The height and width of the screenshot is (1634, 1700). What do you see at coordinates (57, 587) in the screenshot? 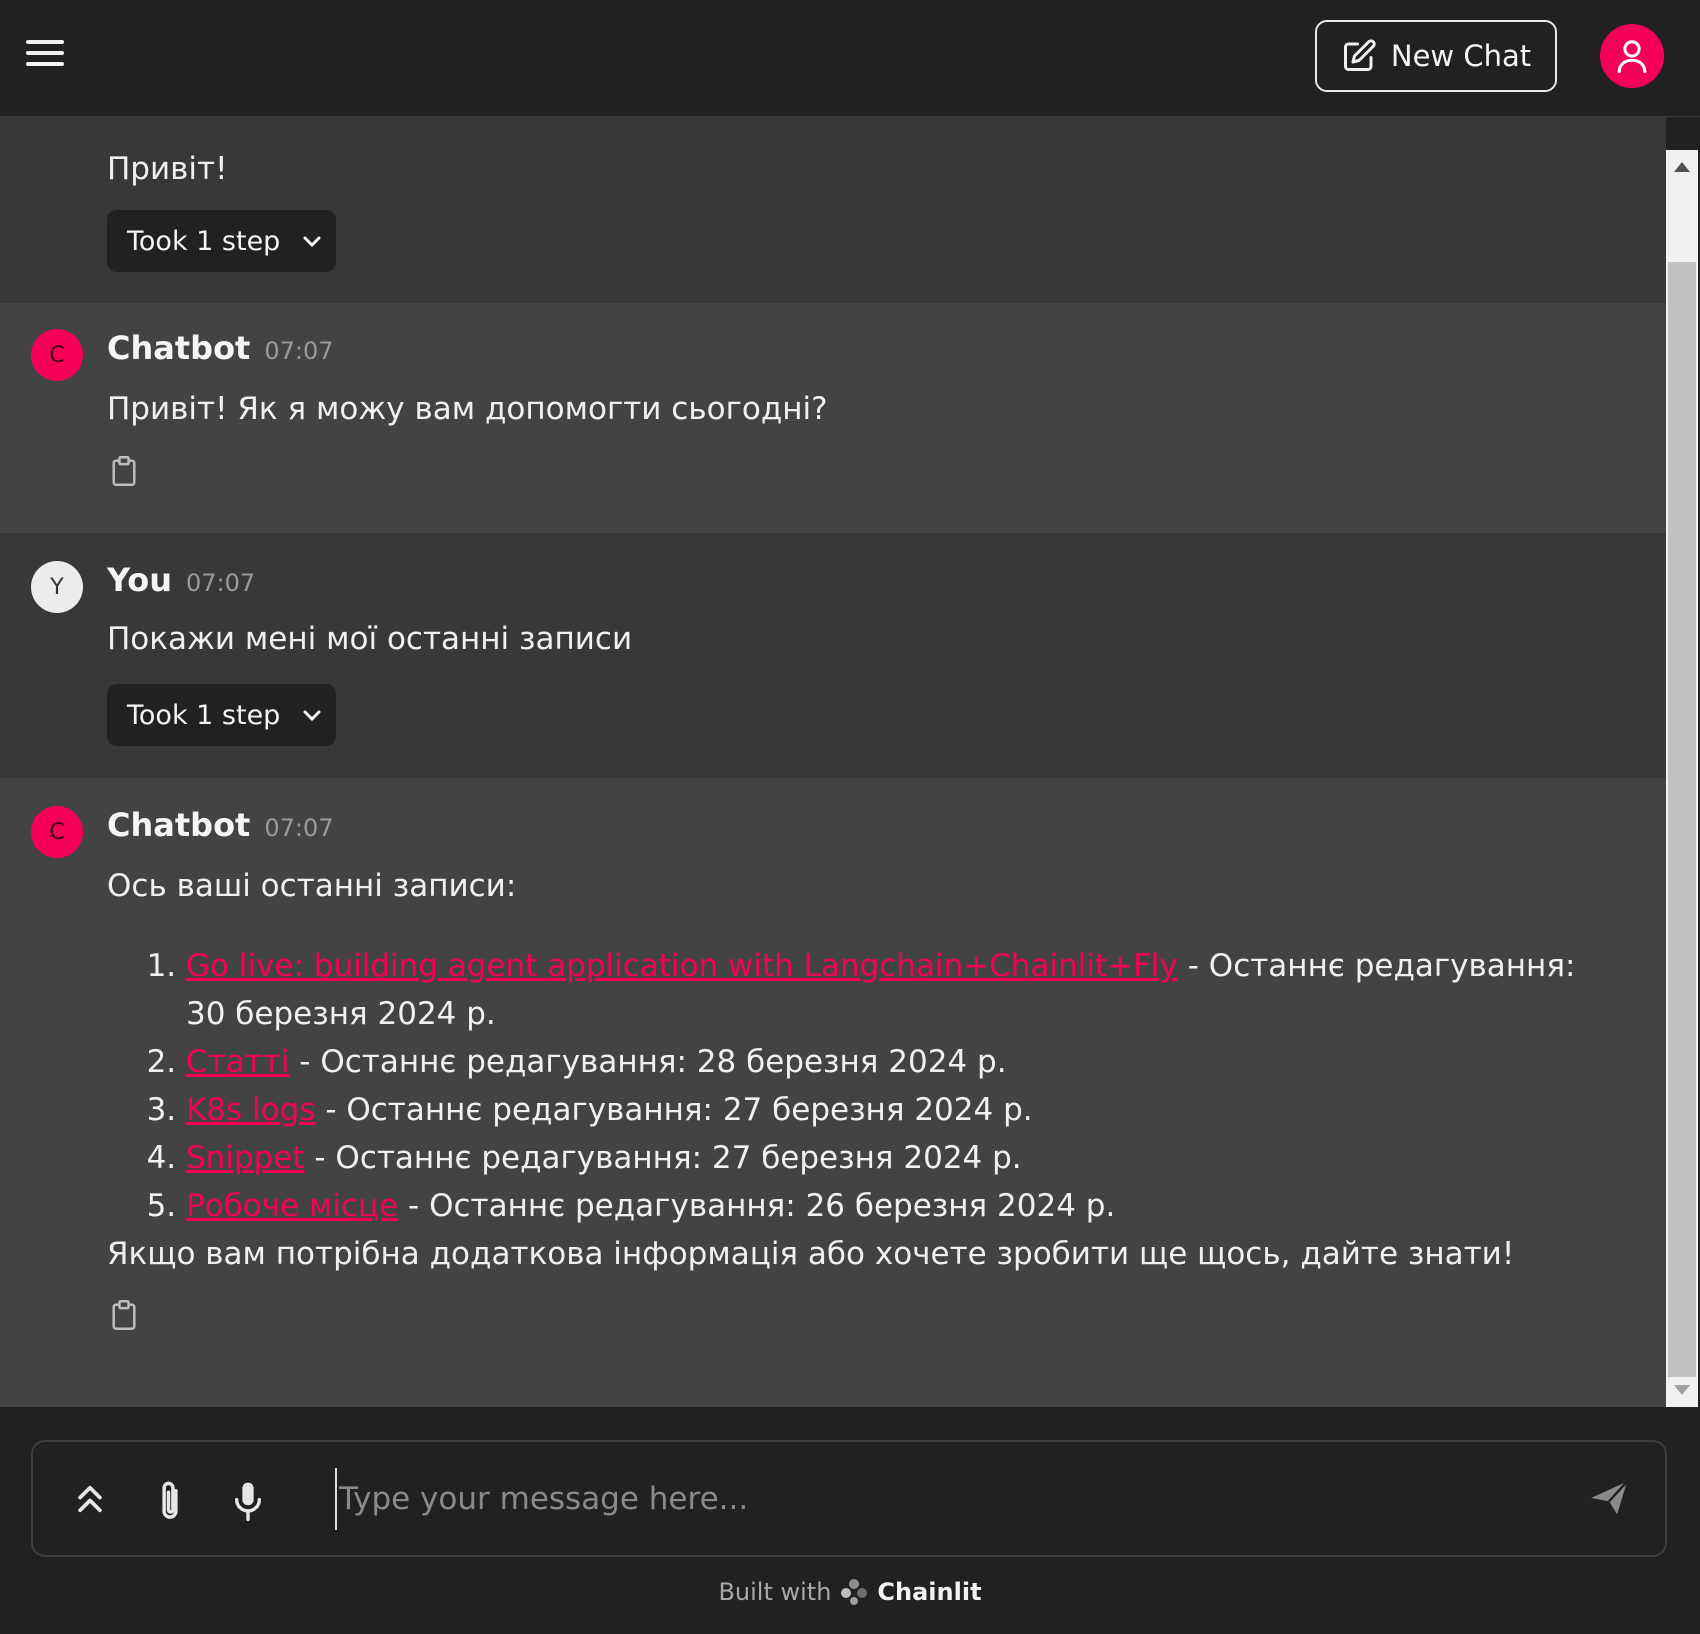
I see `you-avatar: Y` at bounding box center [57, 587].